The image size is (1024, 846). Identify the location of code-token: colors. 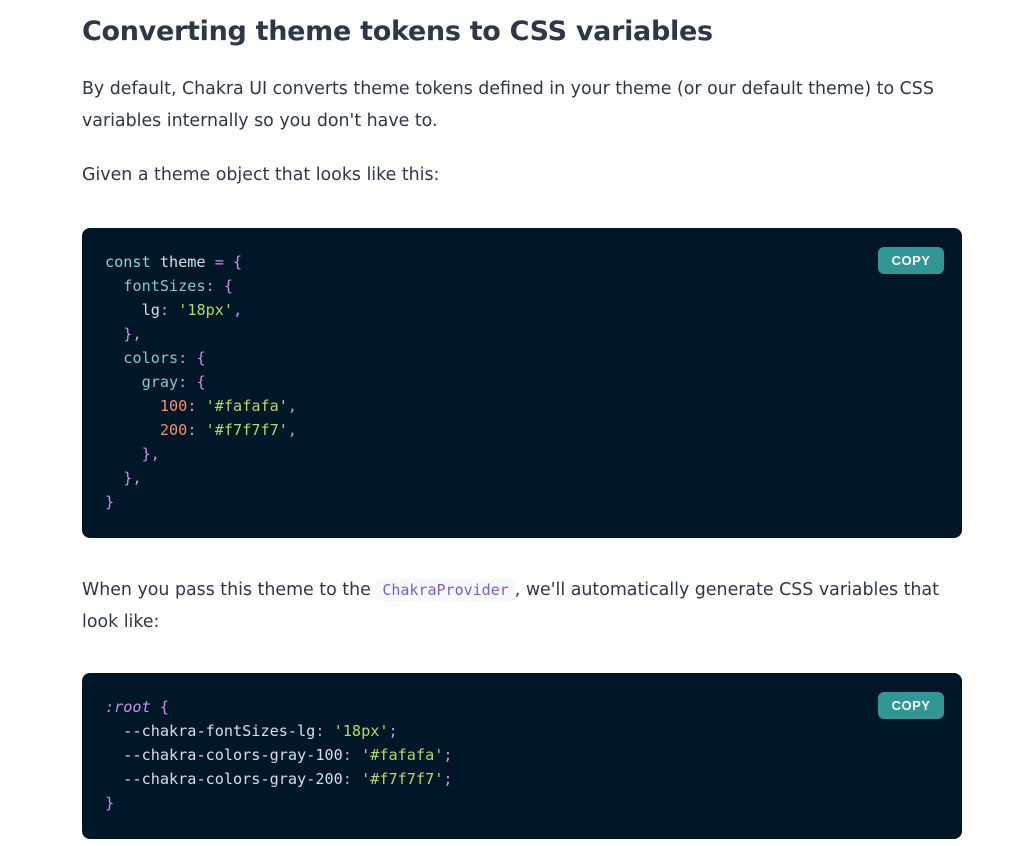
(151, 358).